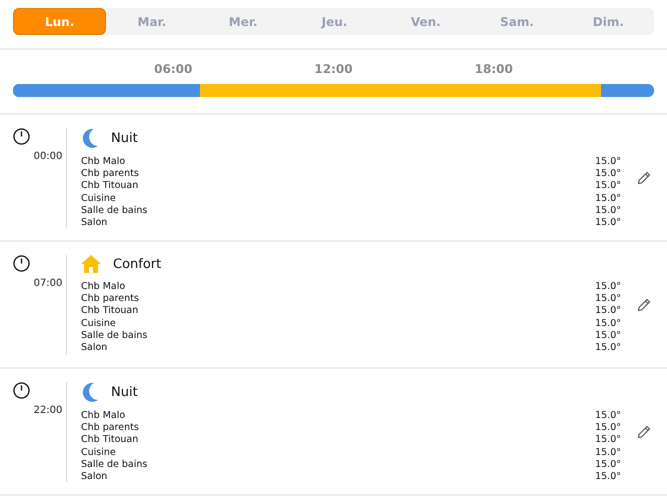 This screenshot has width=667, height=499. I want to click on time-tick-label: 18:00, so click(493, 69).